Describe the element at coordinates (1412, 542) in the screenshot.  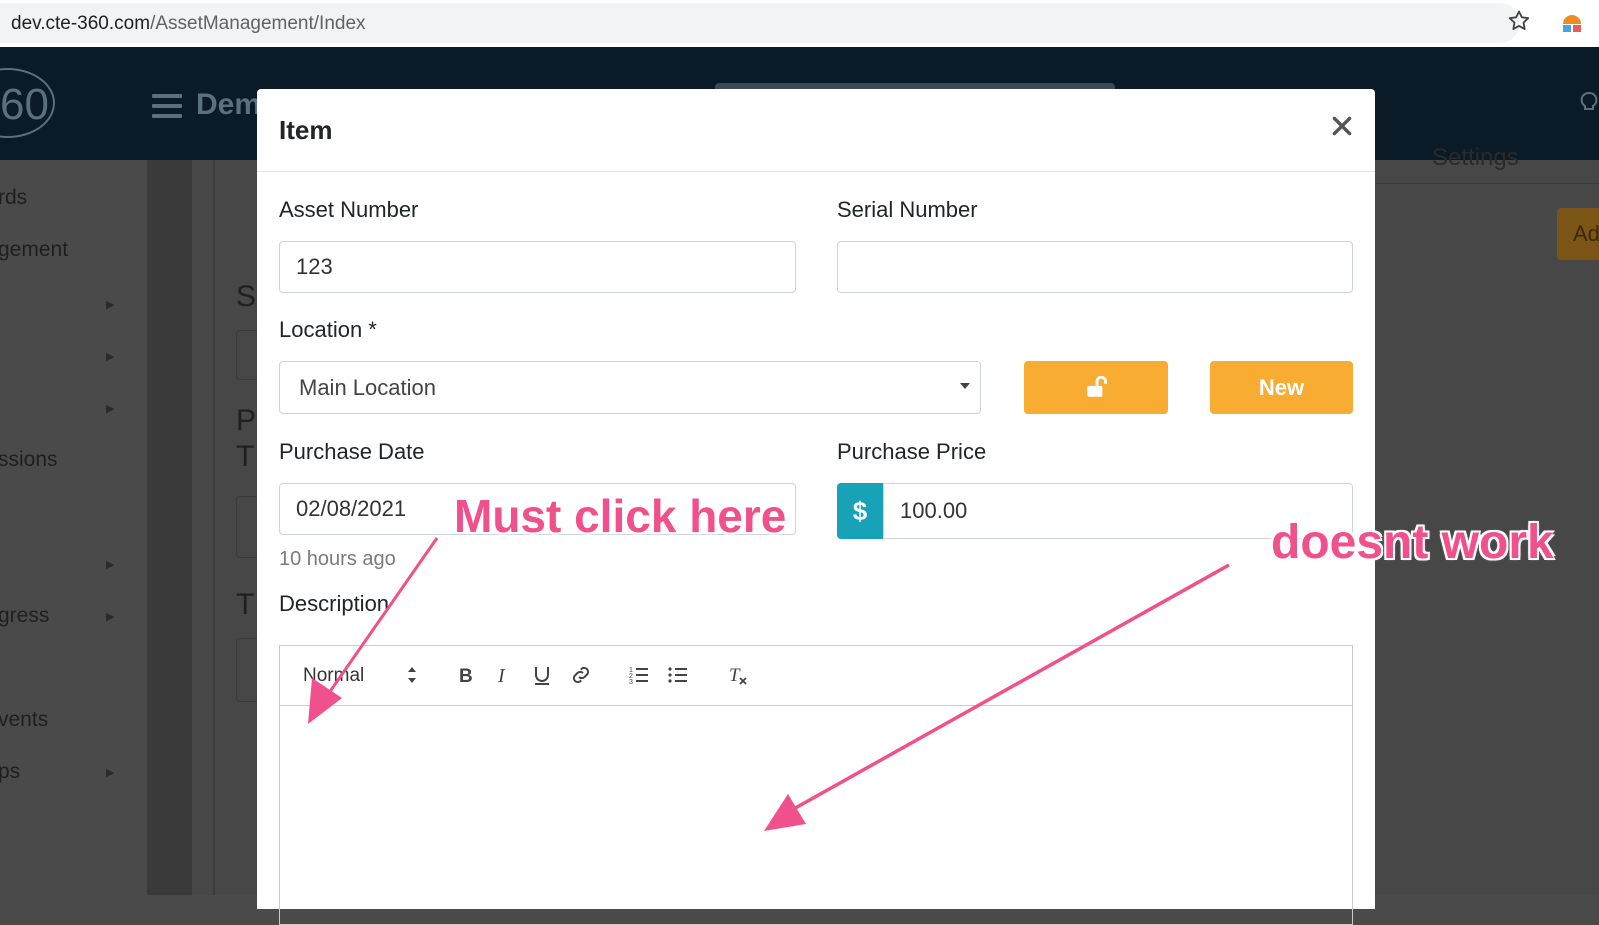
I see `annotation-doesnt-work: doesnt work` at that location.